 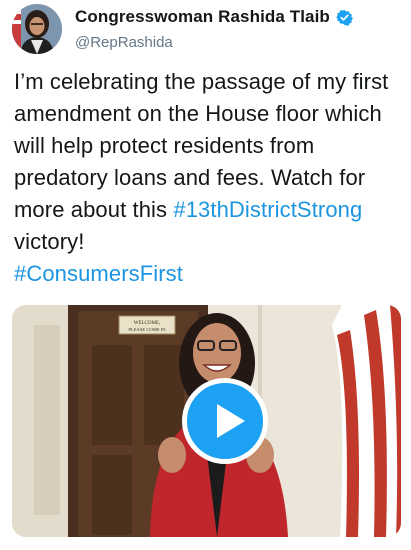 What do you see at coordinates (202, 17) in the screenshot?
I see `author-display-name: Congresswoman Rashida Tlaib` at bounding box center [202, 17].